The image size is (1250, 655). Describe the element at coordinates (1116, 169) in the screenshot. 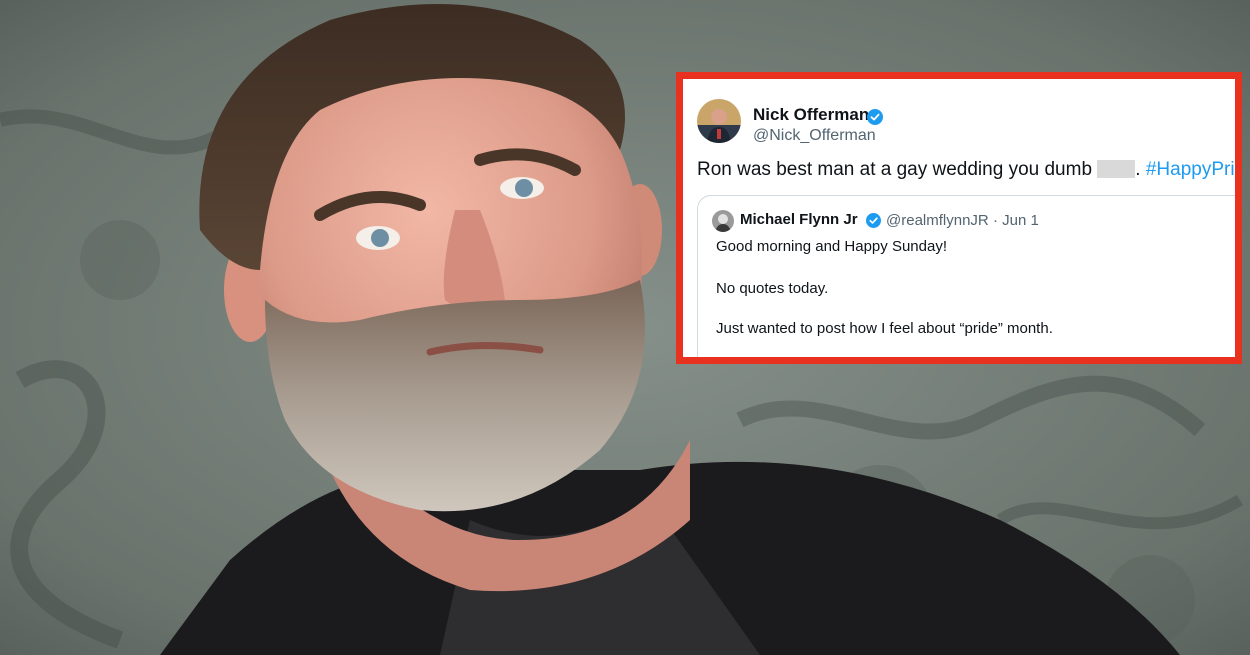

I see `redacted-word: fuck` at that location.